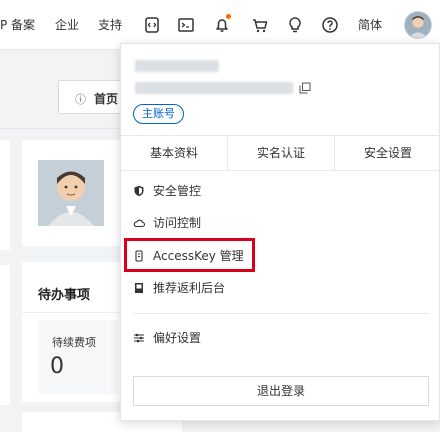 The image size is (440, 432). I want to click on filing-link: P 备案, so click(17, 25).